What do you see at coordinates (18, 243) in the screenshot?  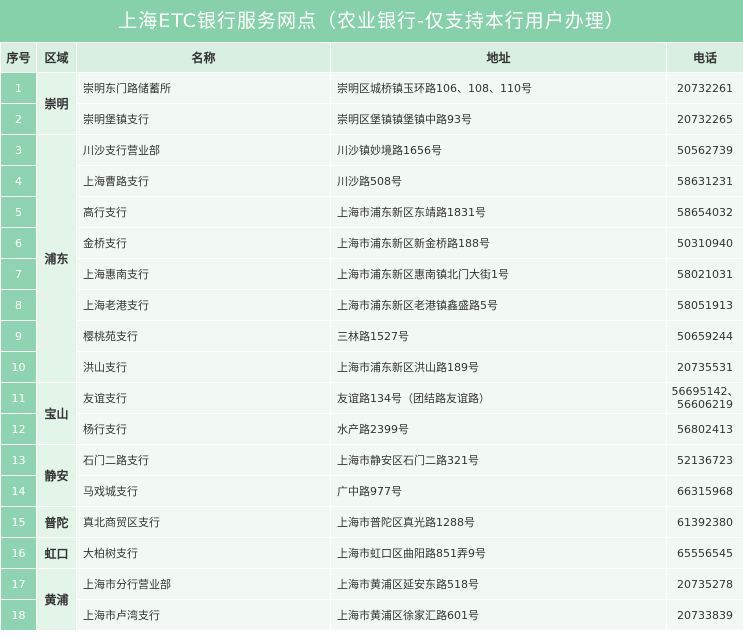 I see `row-seq: 6` at bounding box center [18, 243].